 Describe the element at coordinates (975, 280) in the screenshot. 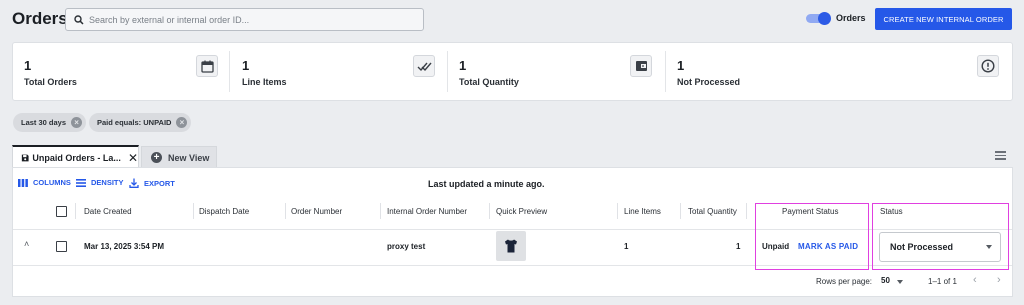

I see `previous-page-icon: ‹` at that location.